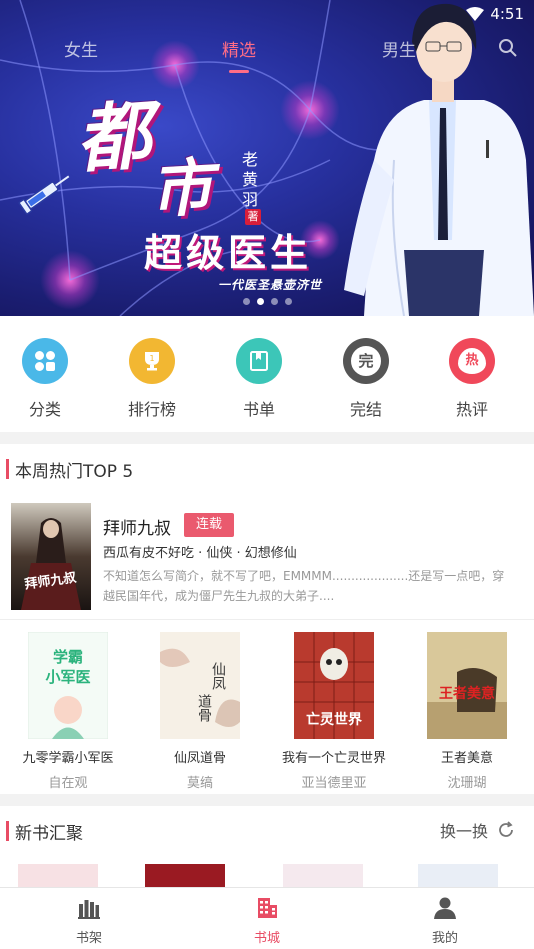 The width and height of the screenshot is (534, 949). I want to click on category-ranking: 1 排行榜, so click(152, 379).